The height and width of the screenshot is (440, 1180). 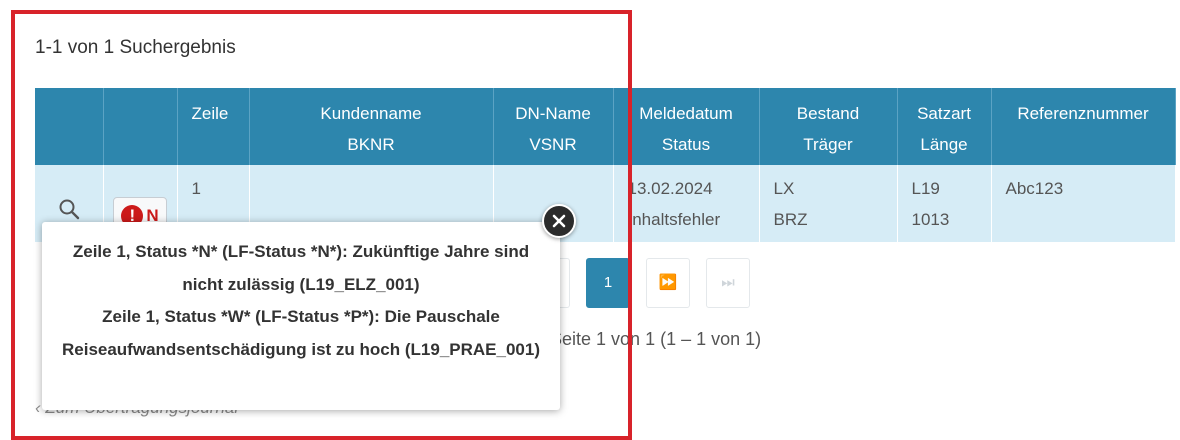 I want to click on header-referenznummer: Referenznummer, so click(x=1083, y=126).